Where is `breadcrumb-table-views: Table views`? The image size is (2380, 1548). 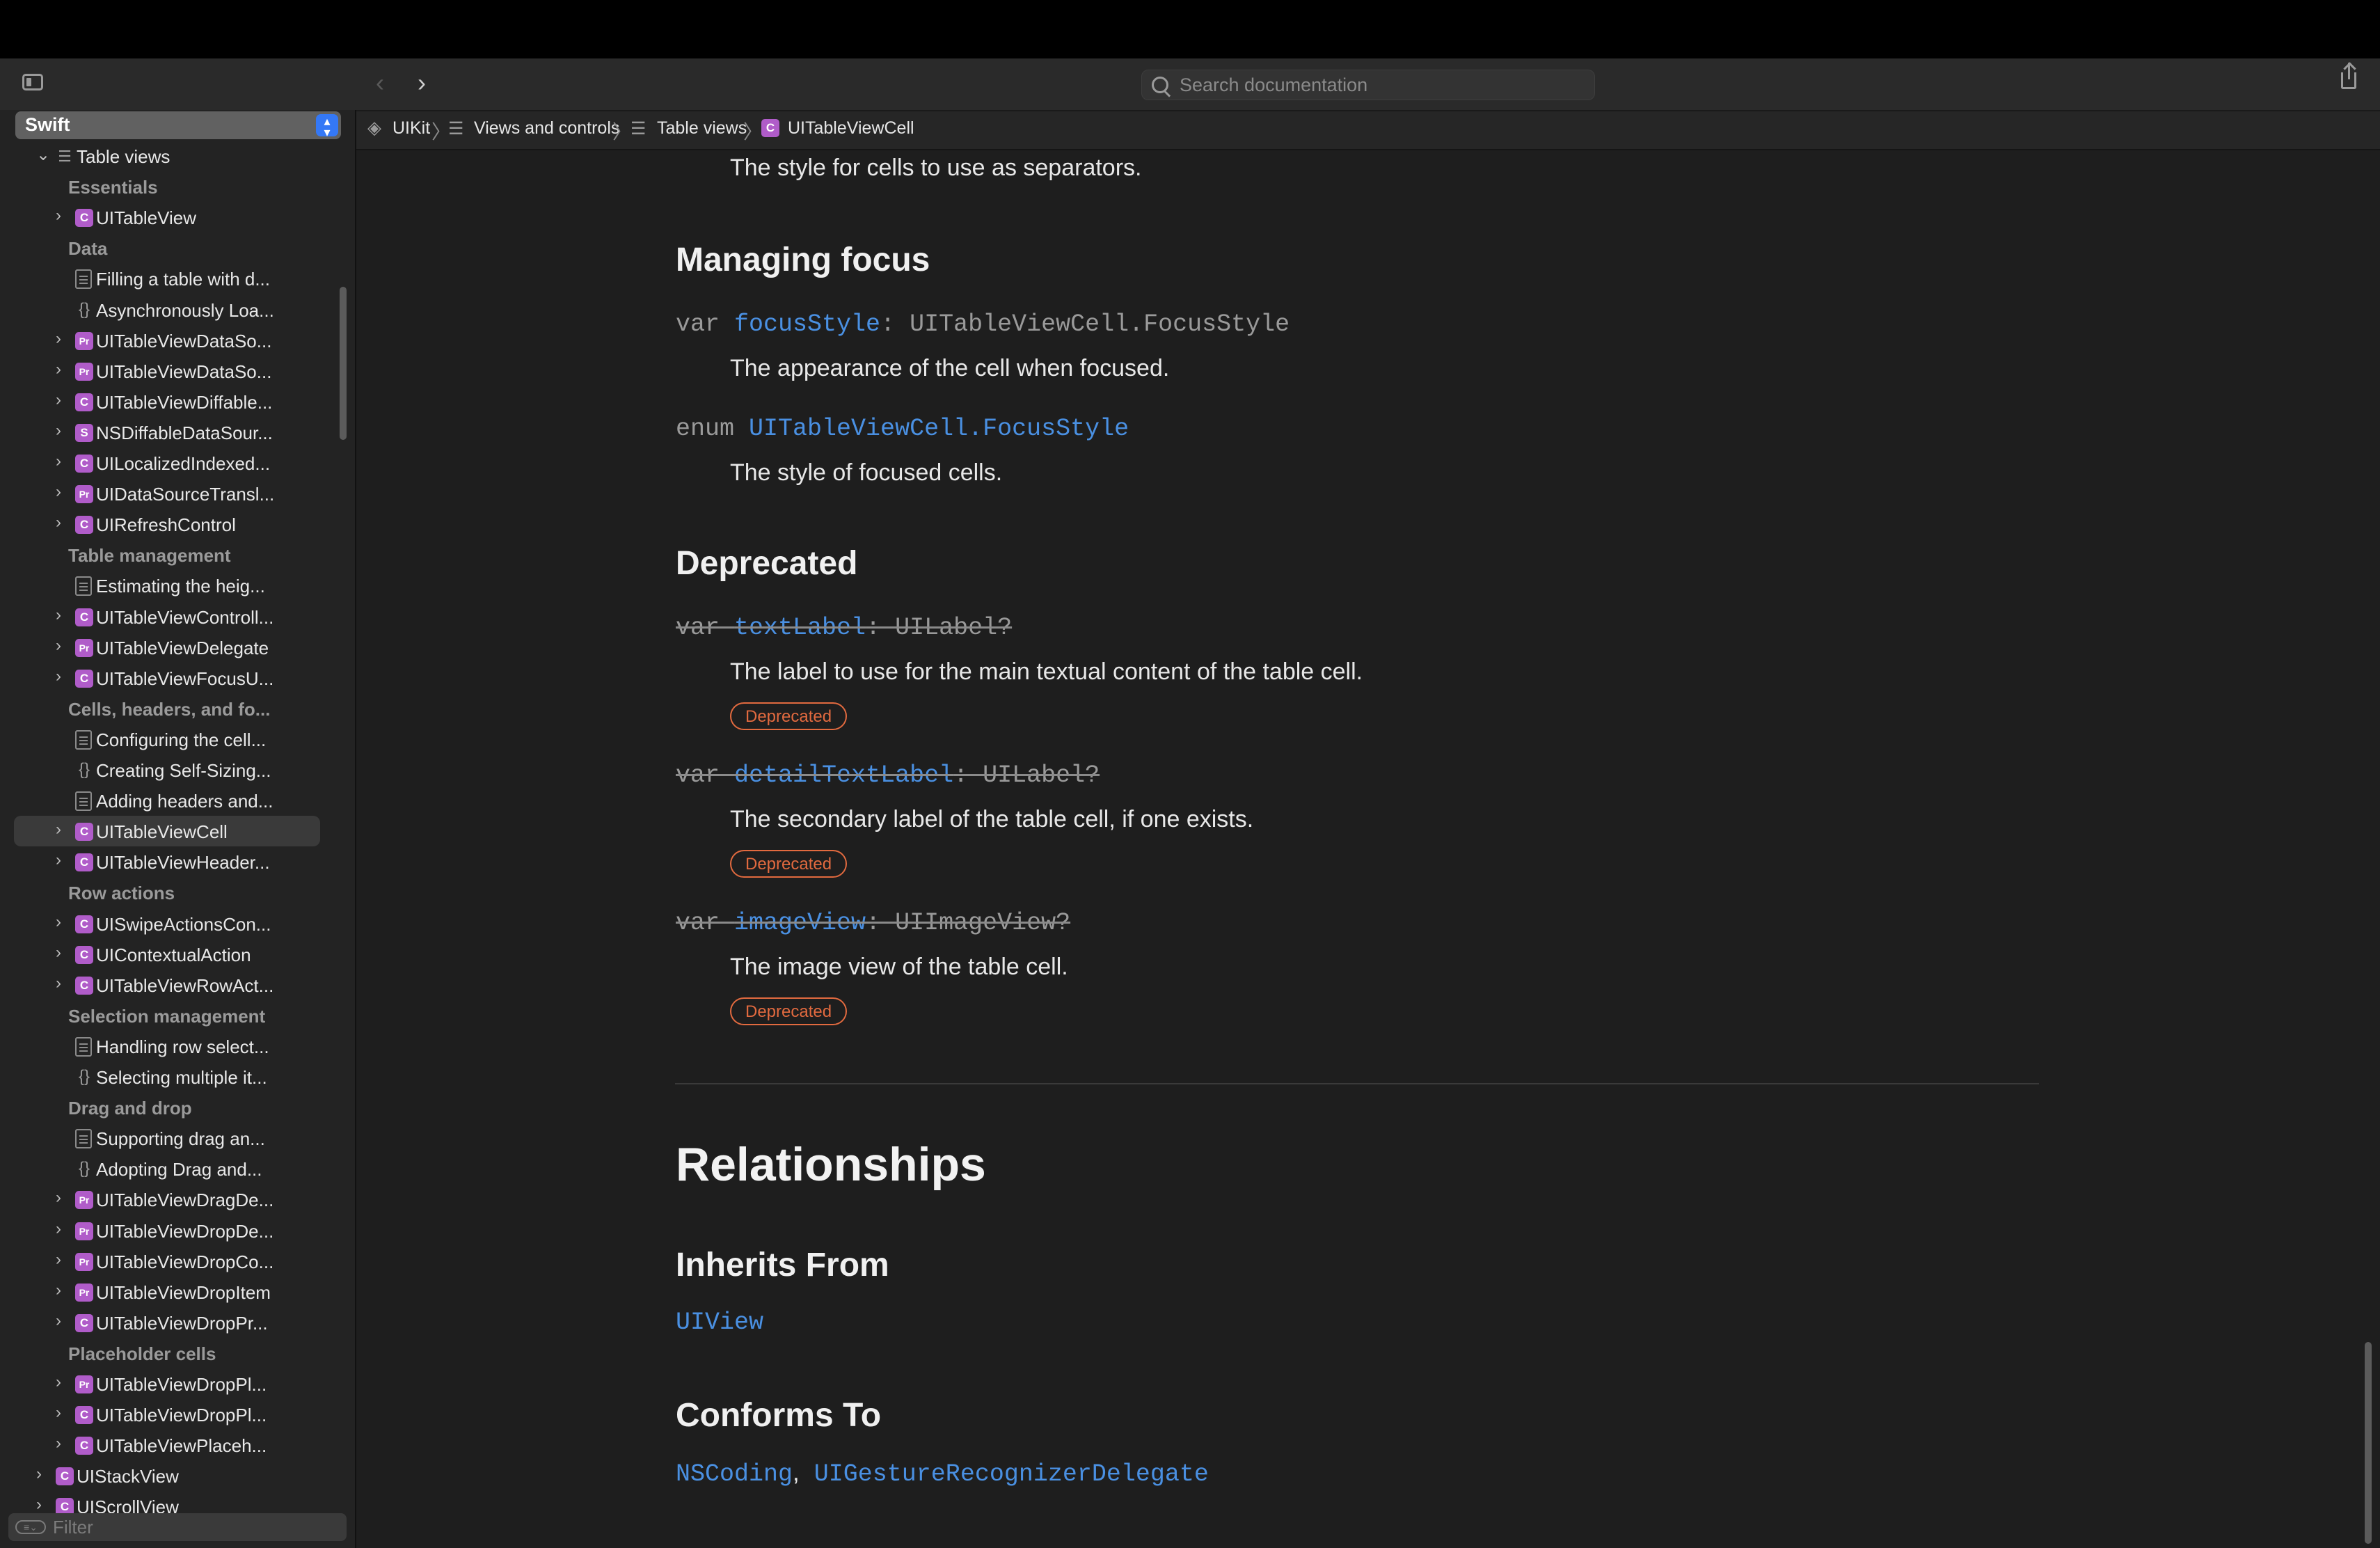 breadcrumb-table-views: Table views is located at coordinates (702, 128).